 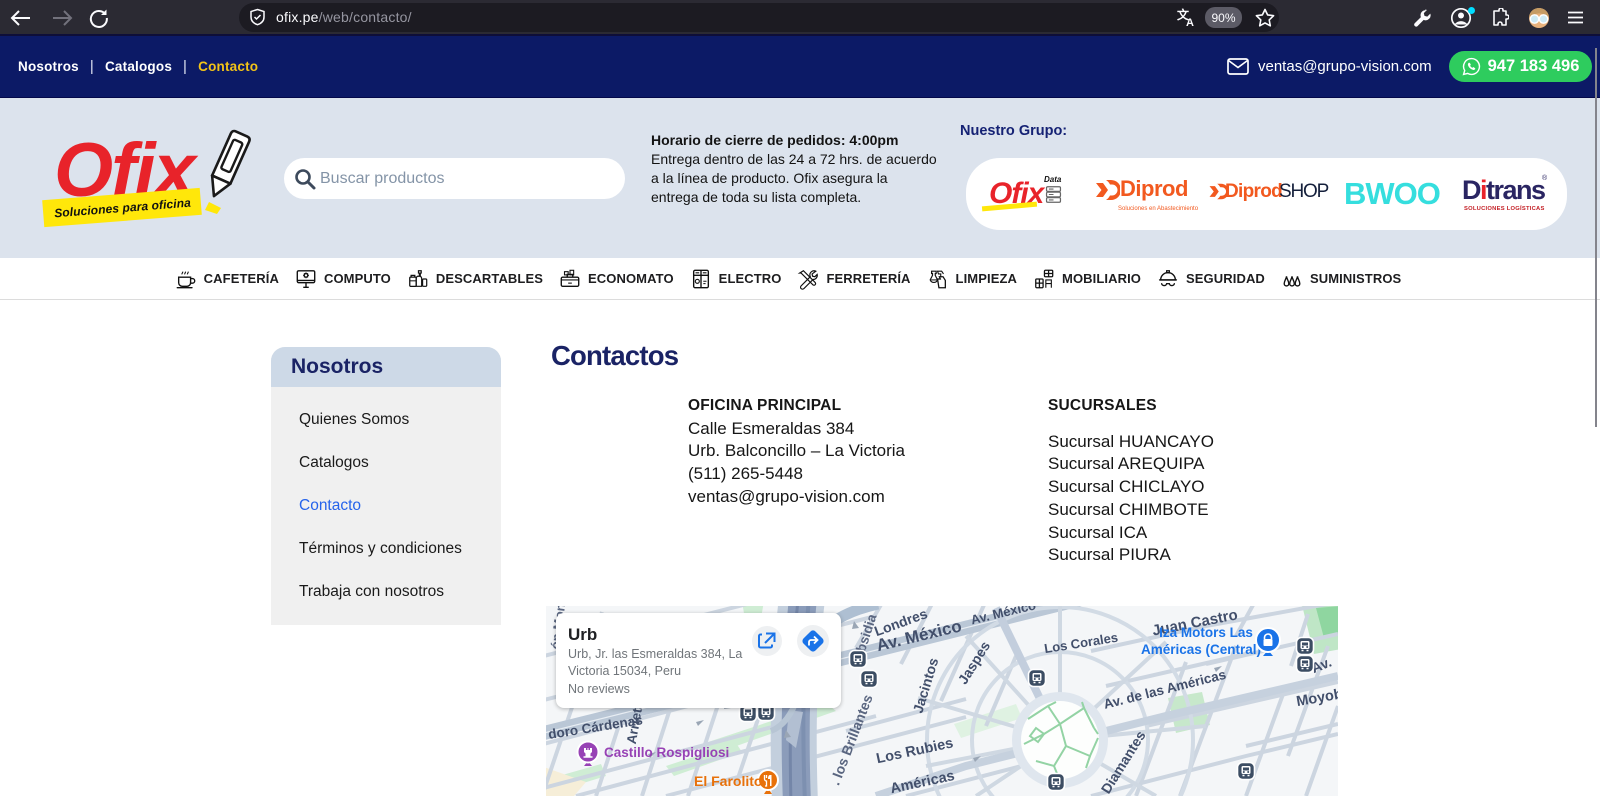 What do you see at coordinates (666, 752) in the screenshot?
I see `svg-text: Castillo Rospigliosi` at bounding box center [666, 752].